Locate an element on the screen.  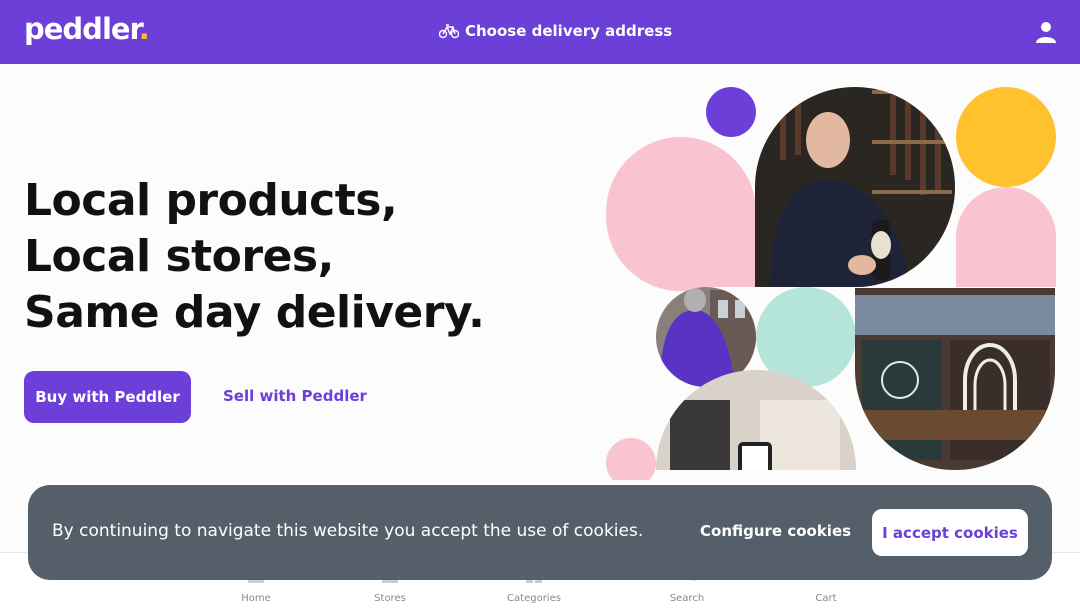
accept-cookies-button: I accept cookies is located at coordinates (950, 532).